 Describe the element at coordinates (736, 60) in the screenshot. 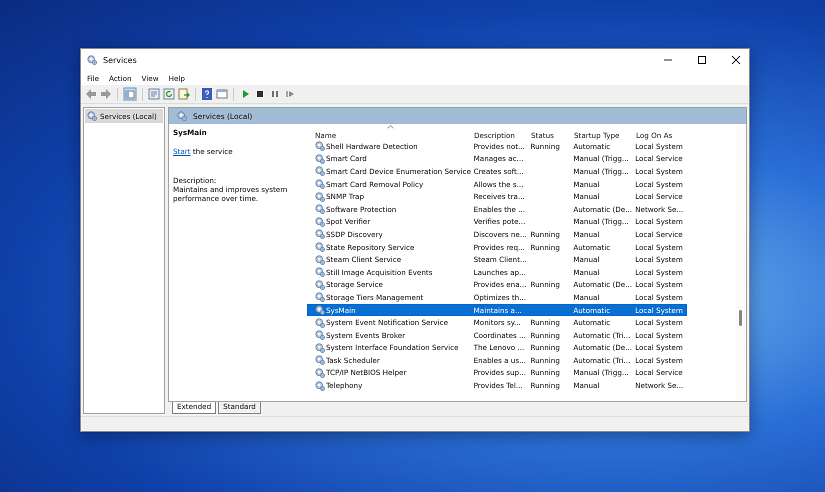

I see `close-icon` at that location.